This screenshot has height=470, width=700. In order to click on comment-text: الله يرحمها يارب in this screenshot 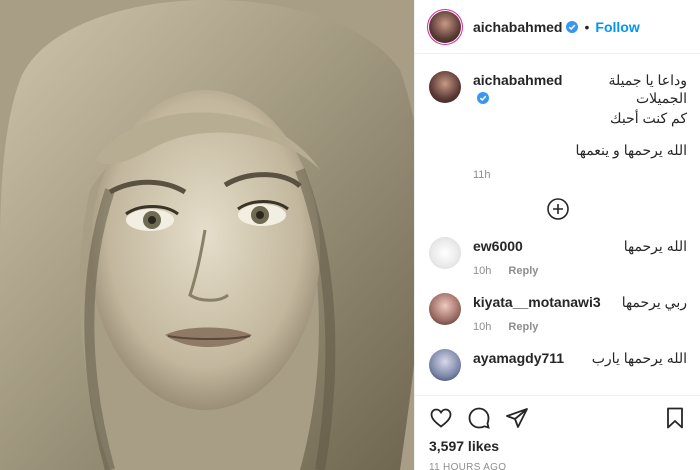, I will do `click(639, 358)`.